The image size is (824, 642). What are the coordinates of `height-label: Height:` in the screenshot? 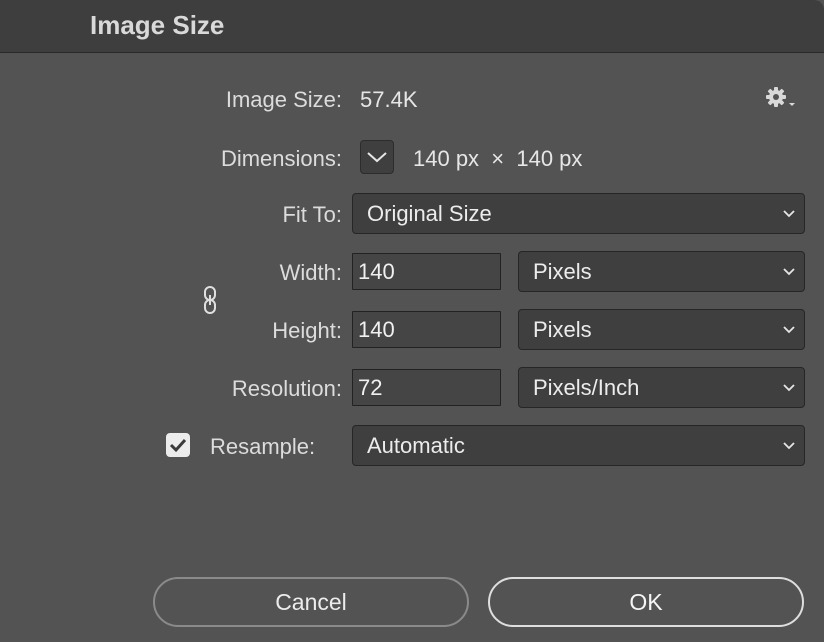 It's located at (307, 331).